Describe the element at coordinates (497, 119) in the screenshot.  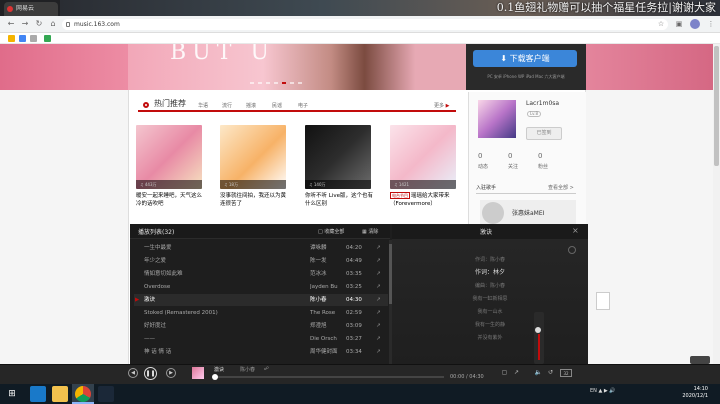
I see `user-avatar` at that location.